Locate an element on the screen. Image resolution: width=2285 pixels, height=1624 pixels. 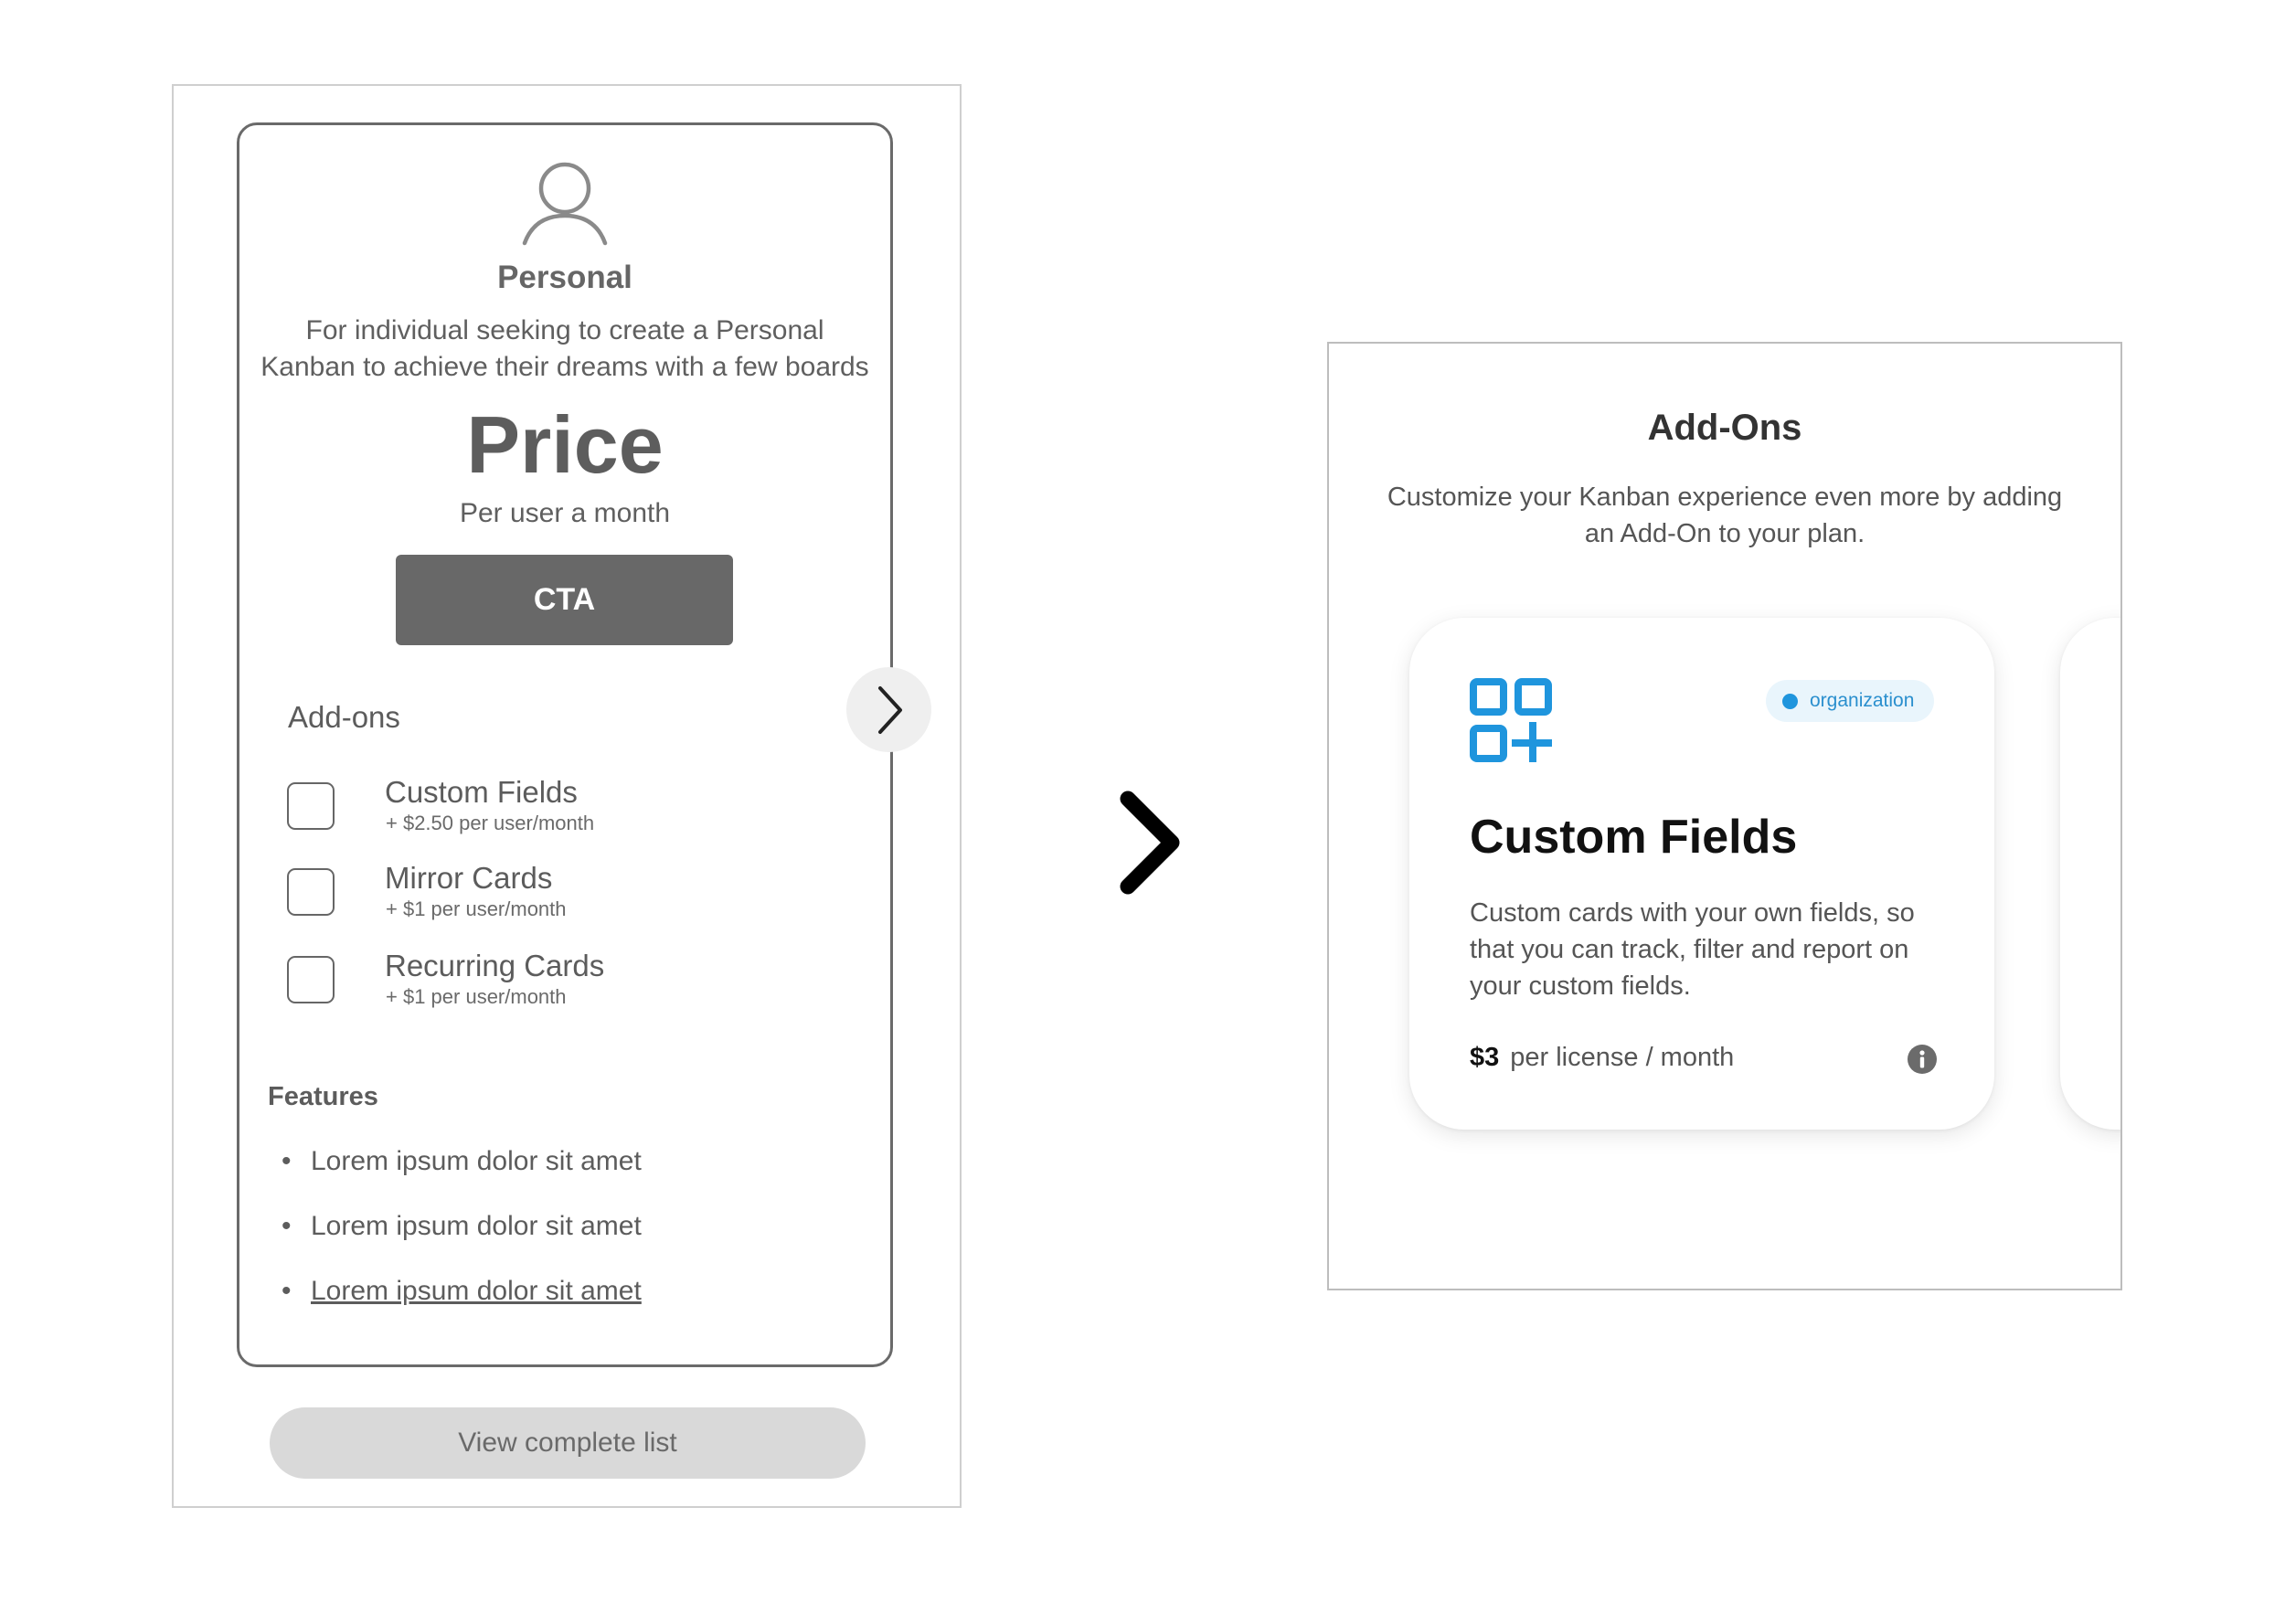
addon-option-recurring-cards: Recurring Cards + $1 per user/month is located at coordinates (561, 986).